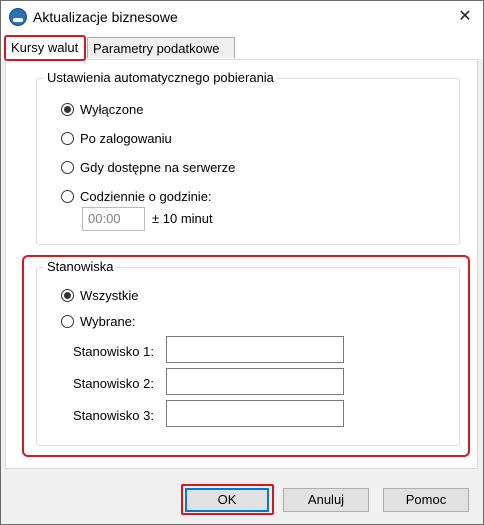 The width and height of the screenshot is (484, 525). Describe the element at coordinates (242, 47) in the screenshot. I see `tab-strip: Kursy walut Parametry podatkowe` at that location.